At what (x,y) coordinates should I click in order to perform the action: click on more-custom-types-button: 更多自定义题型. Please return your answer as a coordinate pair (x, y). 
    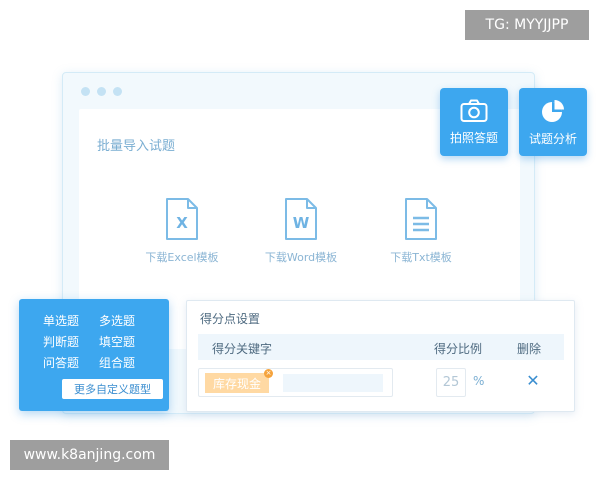
    Looking at the image, I should click on (112, 389).